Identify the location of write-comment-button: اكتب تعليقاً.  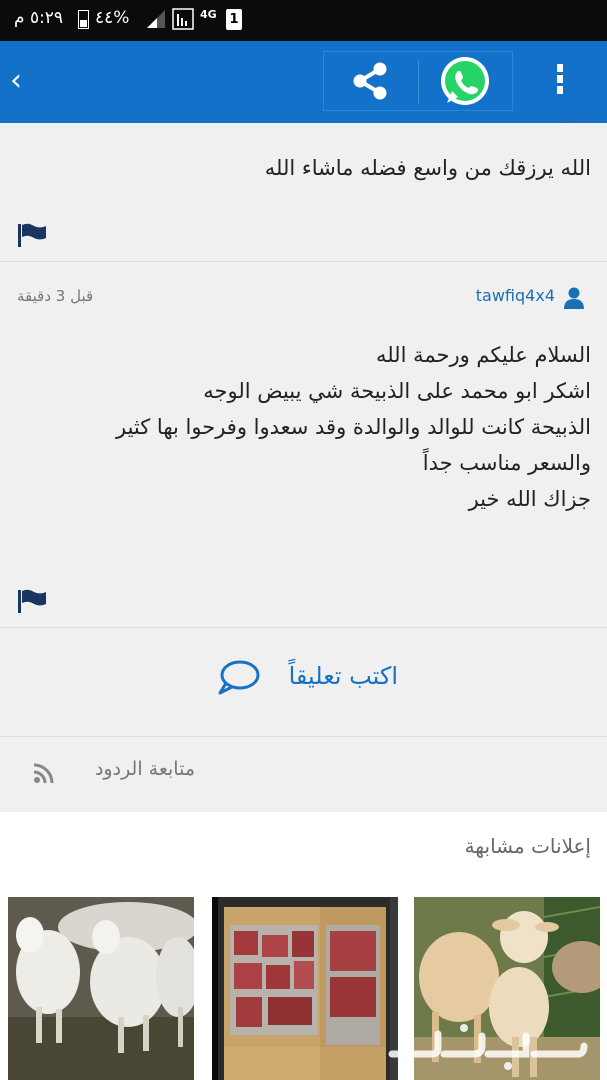
(305, 679).